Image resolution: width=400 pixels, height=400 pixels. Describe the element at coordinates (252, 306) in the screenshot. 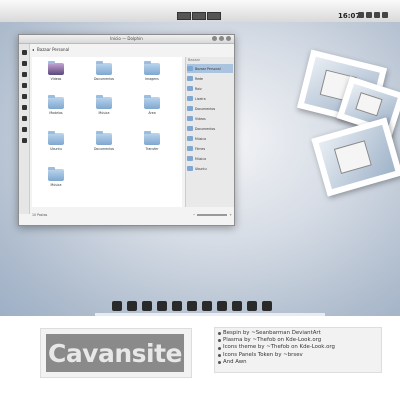

I see `feather-icon` at that location.